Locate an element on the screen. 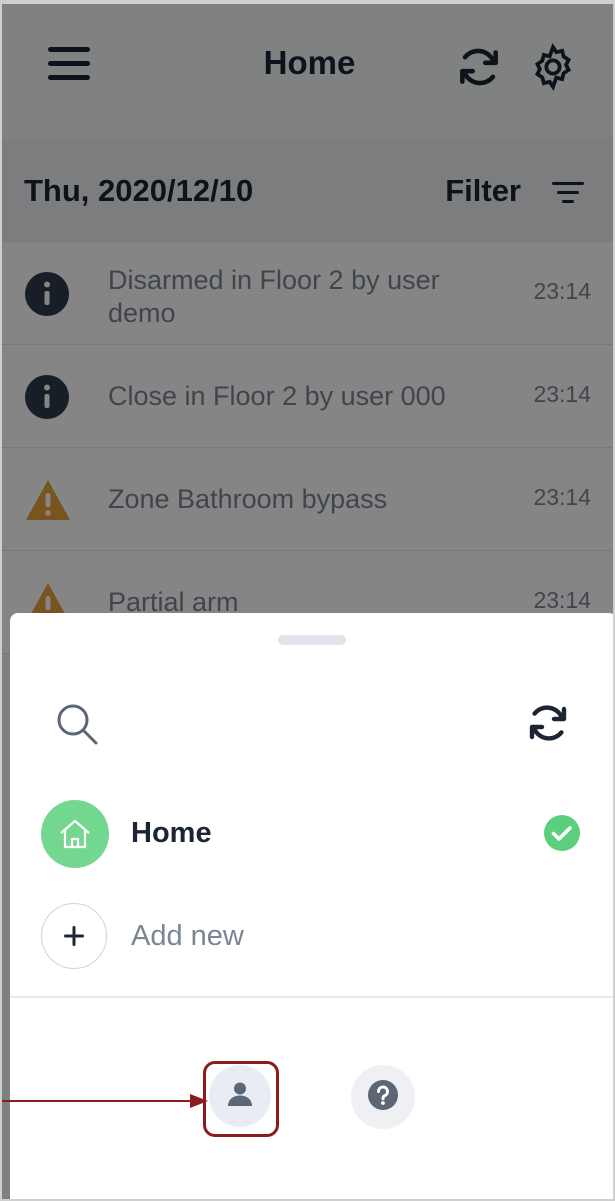  add-new-site-button: Add new is located at coordinates (241, 937).